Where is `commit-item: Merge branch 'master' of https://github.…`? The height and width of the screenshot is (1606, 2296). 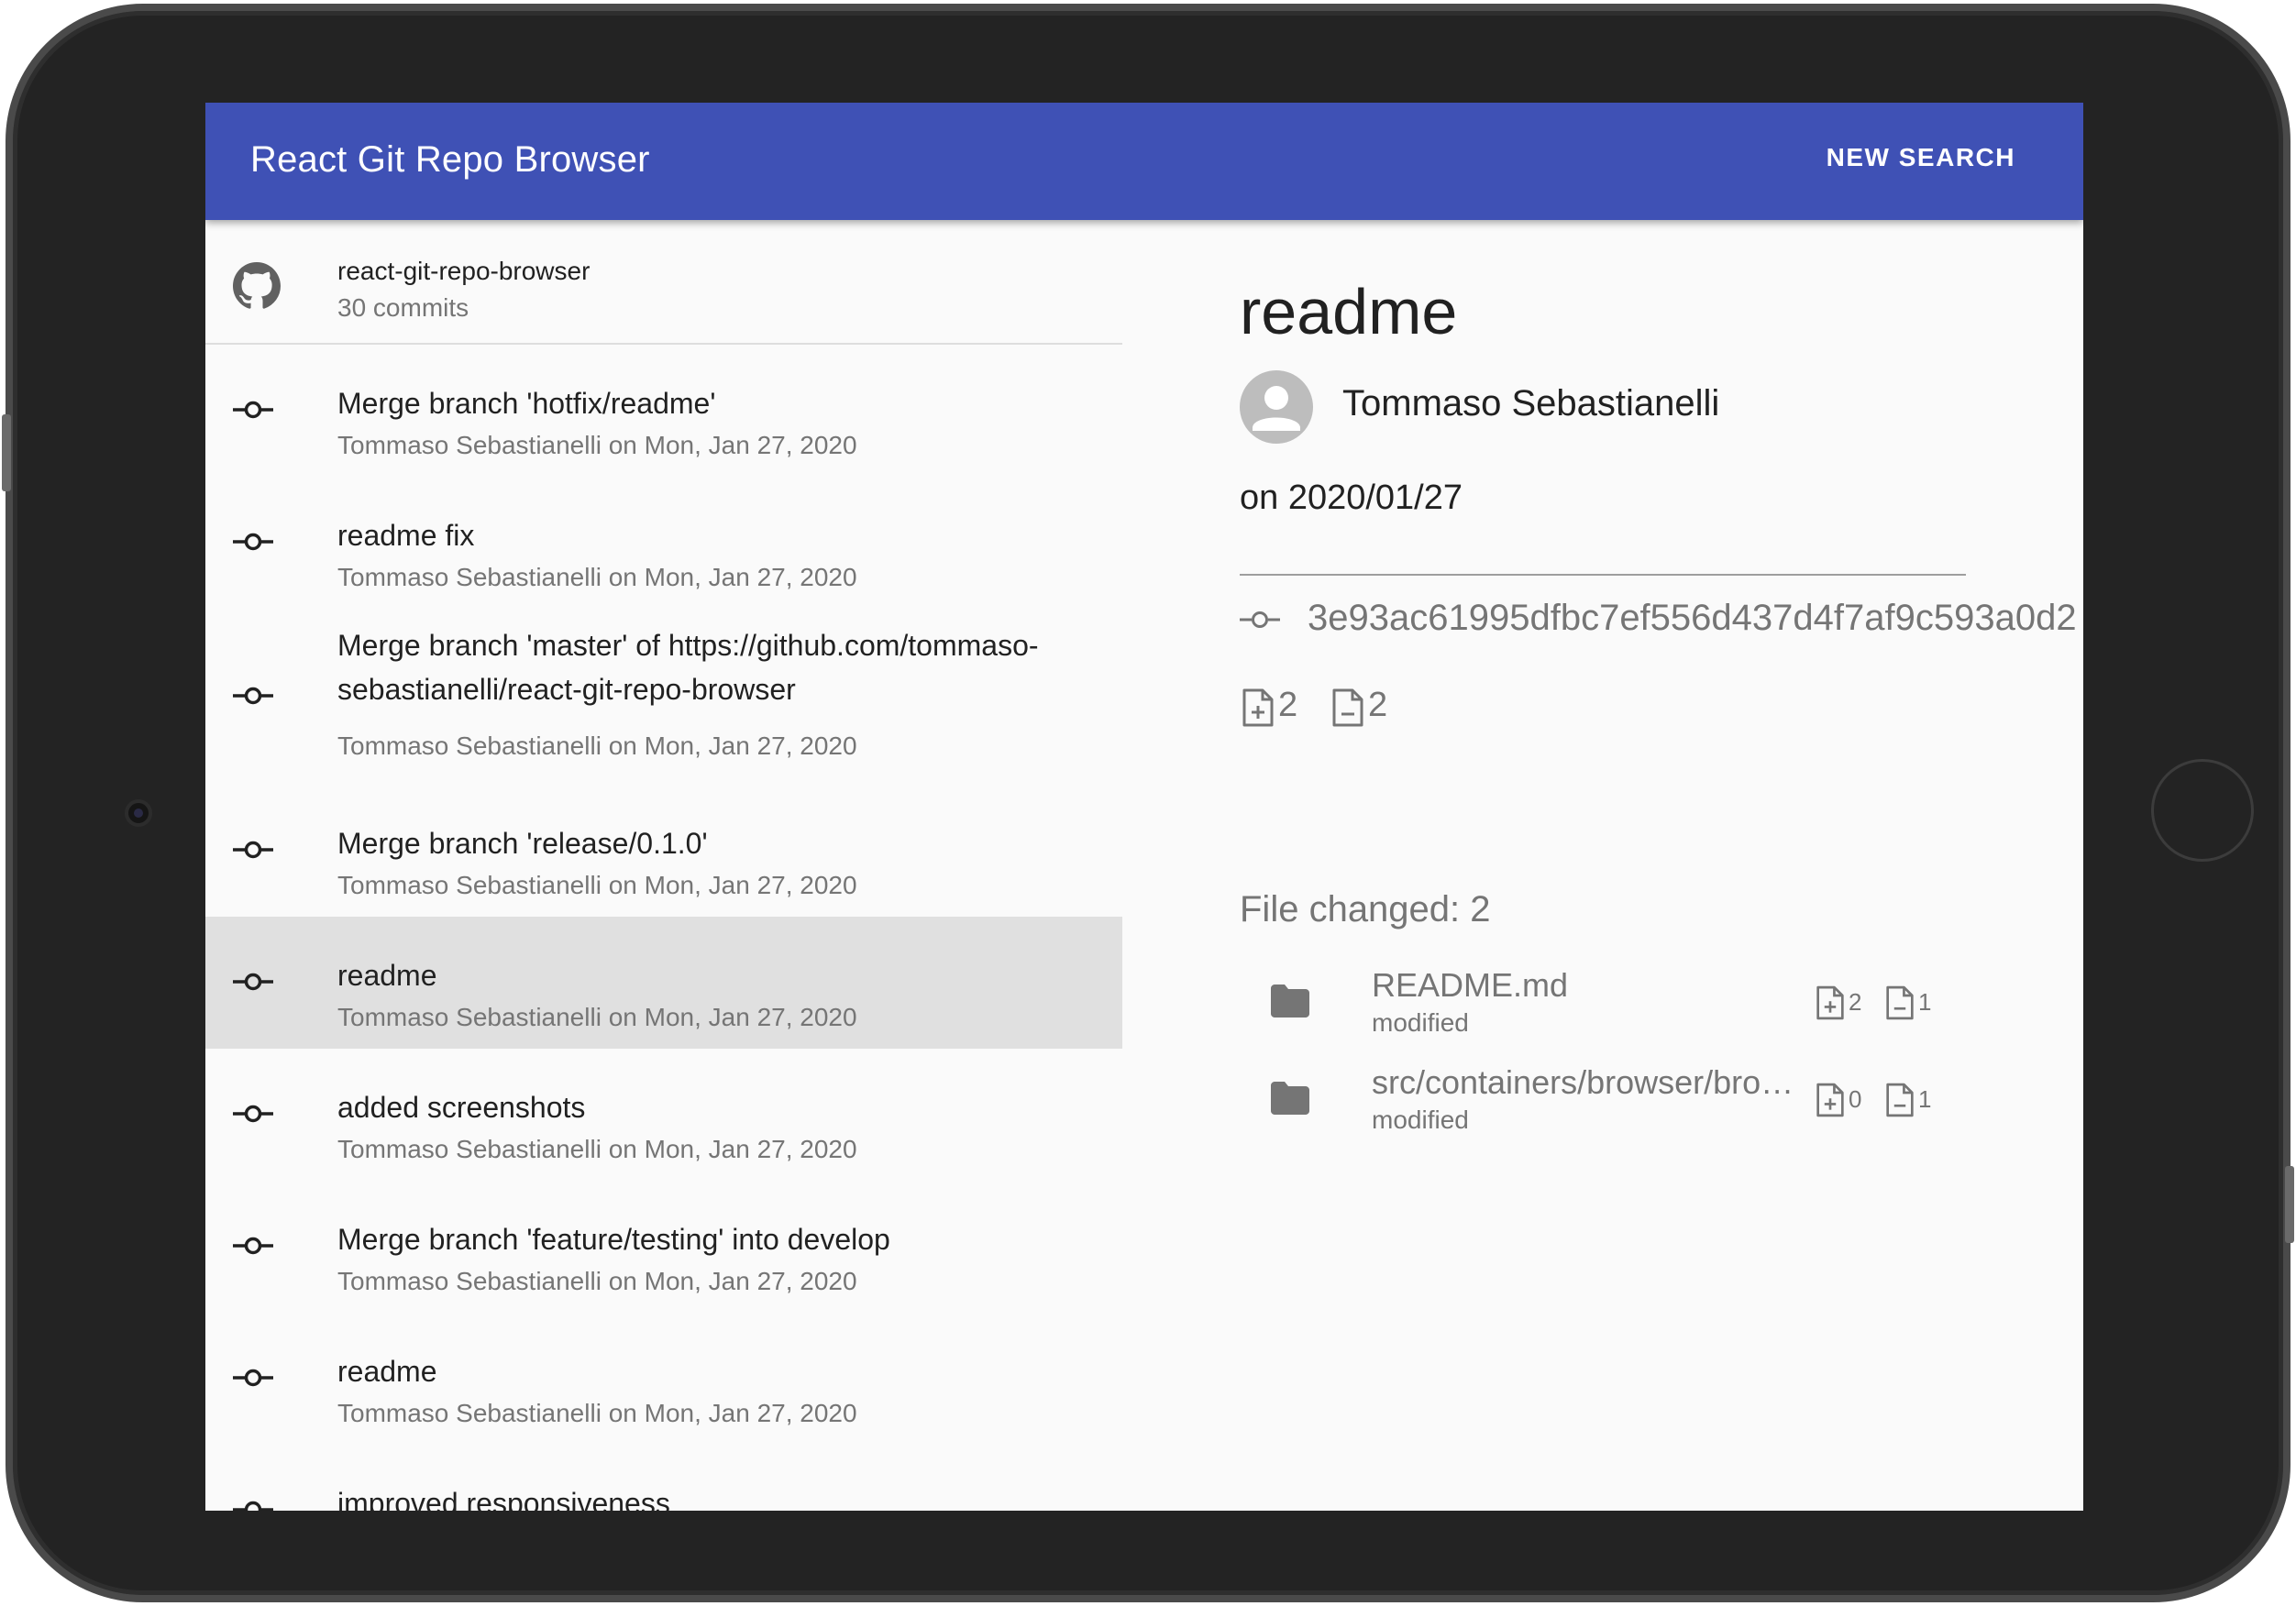
commit-item: Merge branch 'master' of https://github.… is located at coordinates (663, 697).